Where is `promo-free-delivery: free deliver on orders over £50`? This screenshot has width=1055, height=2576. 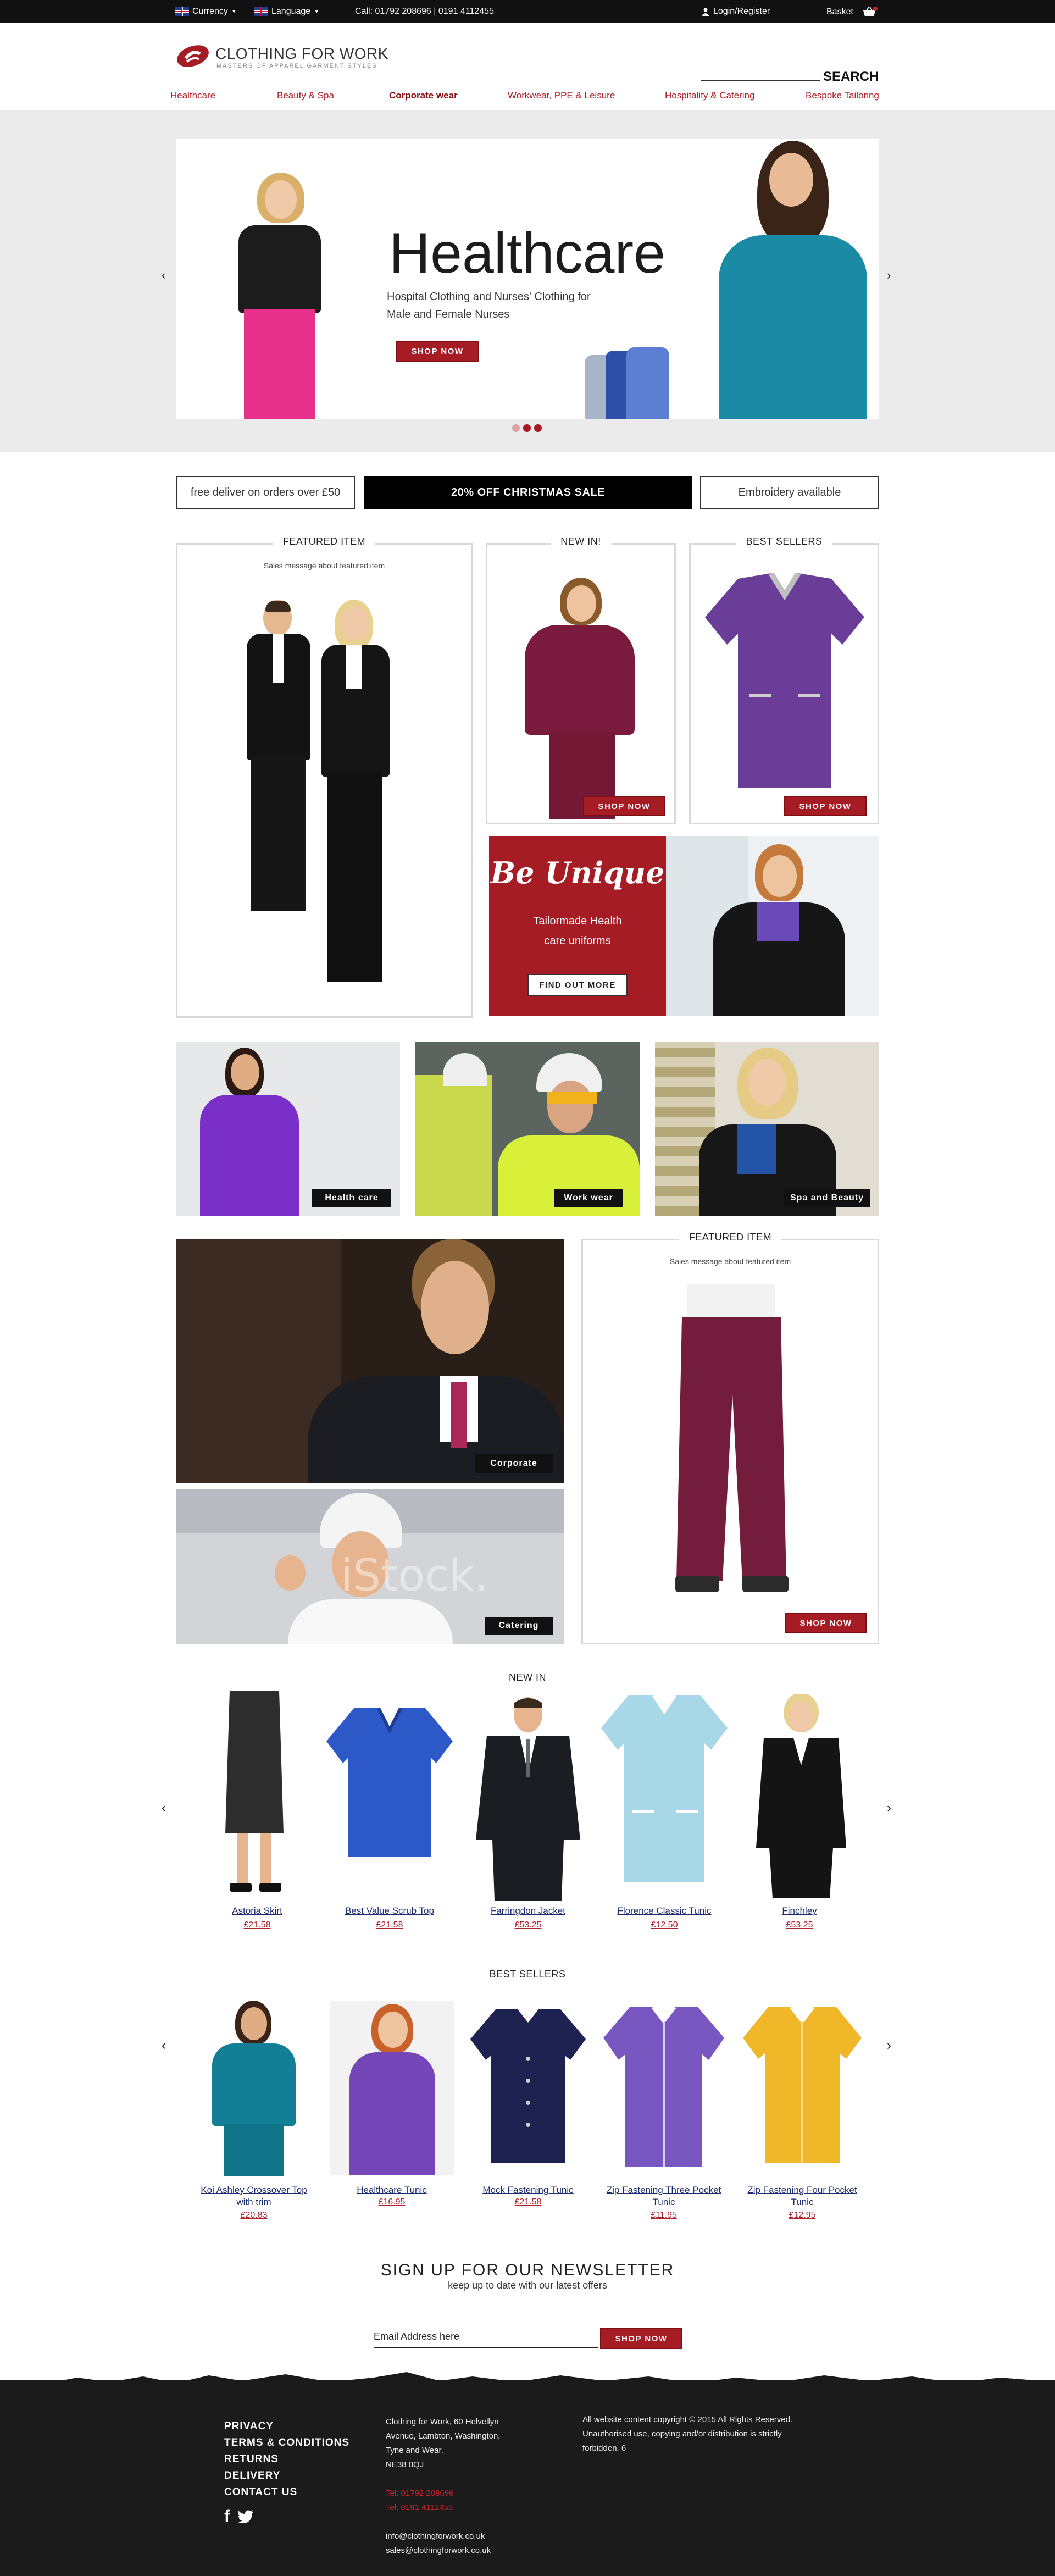 promo-free-delivery: free deliver on orders over £50 is located at coordinates (265, 492).